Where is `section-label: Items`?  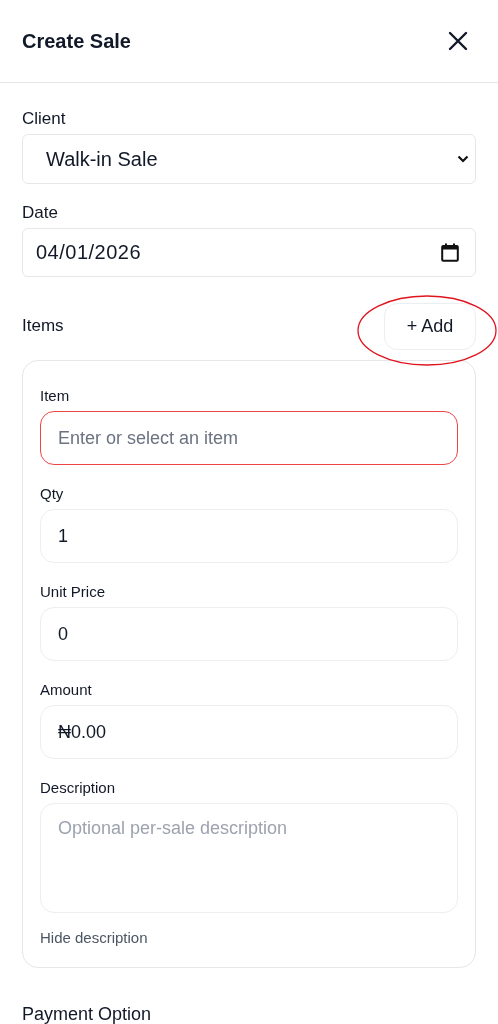
section-label: Items is located at coordinates (43, 326).